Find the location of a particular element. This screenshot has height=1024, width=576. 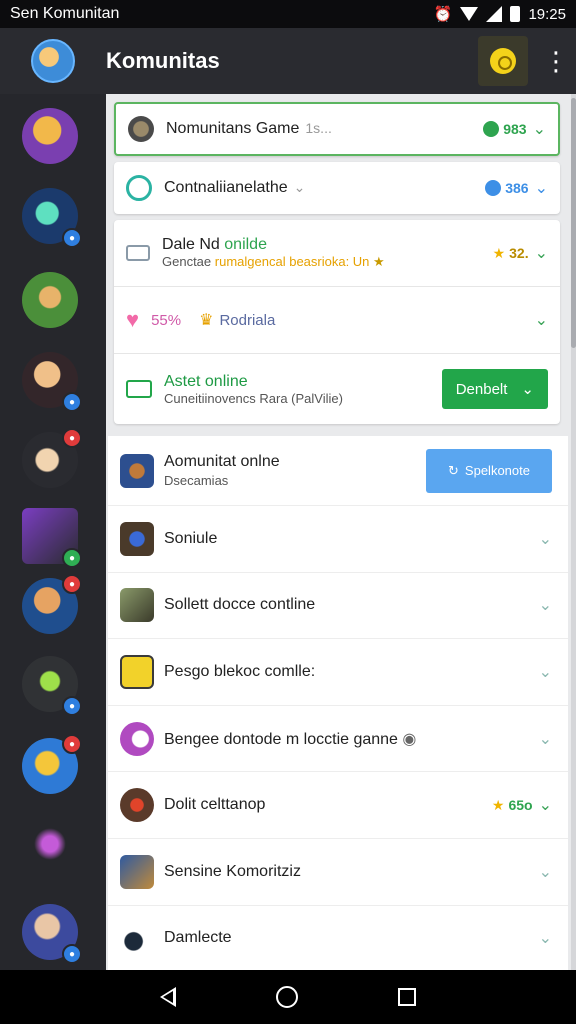

back-icon is located at coordinates (168, 997).